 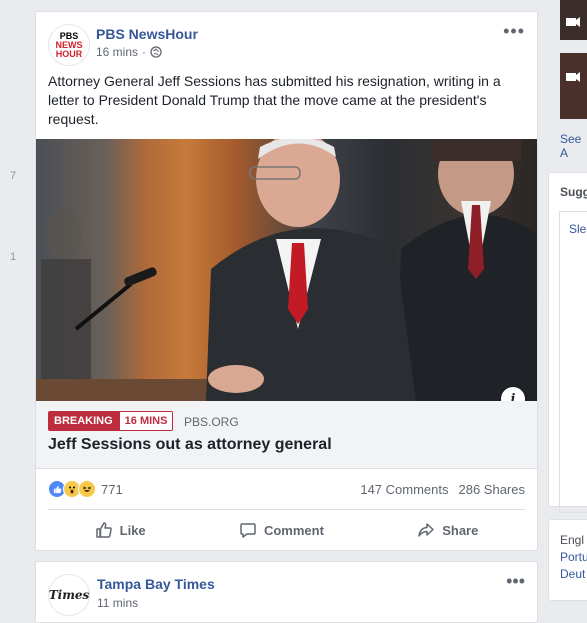 I want to click on see-all-link: See A, so click(x=573, y=146).